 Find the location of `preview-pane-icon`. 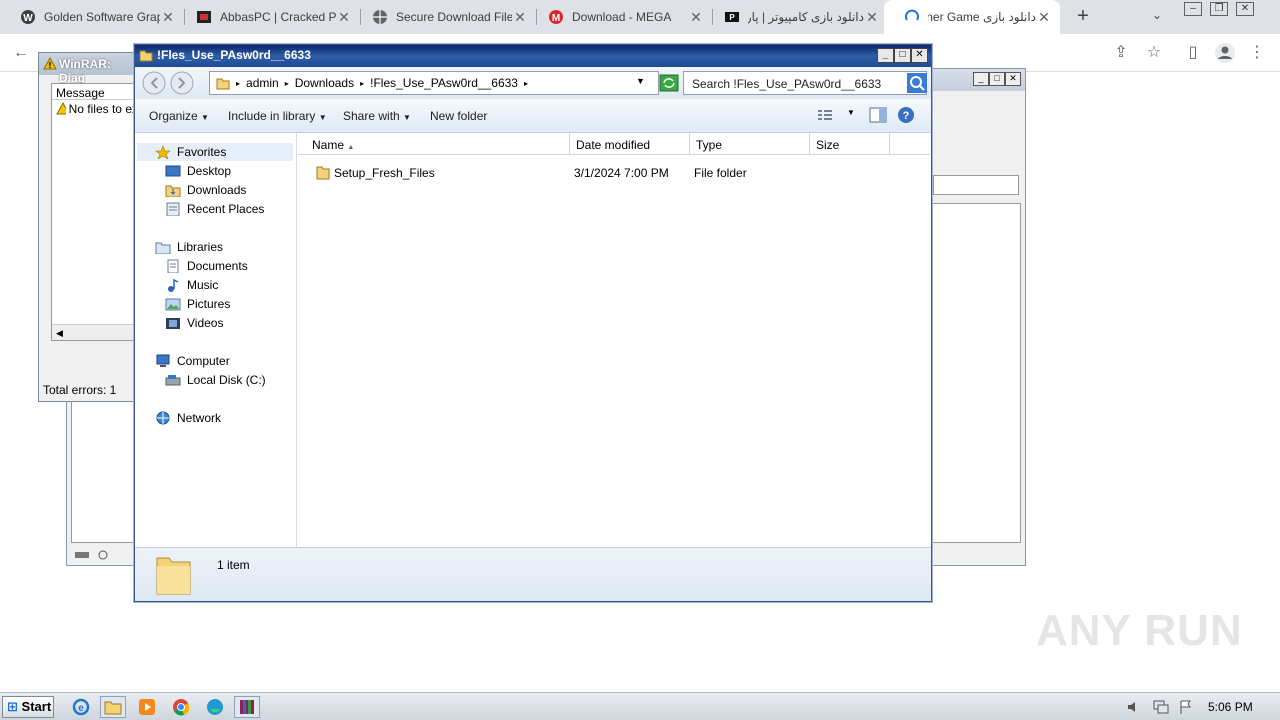

preview-pane-icon is located at coordinates (878, 116).